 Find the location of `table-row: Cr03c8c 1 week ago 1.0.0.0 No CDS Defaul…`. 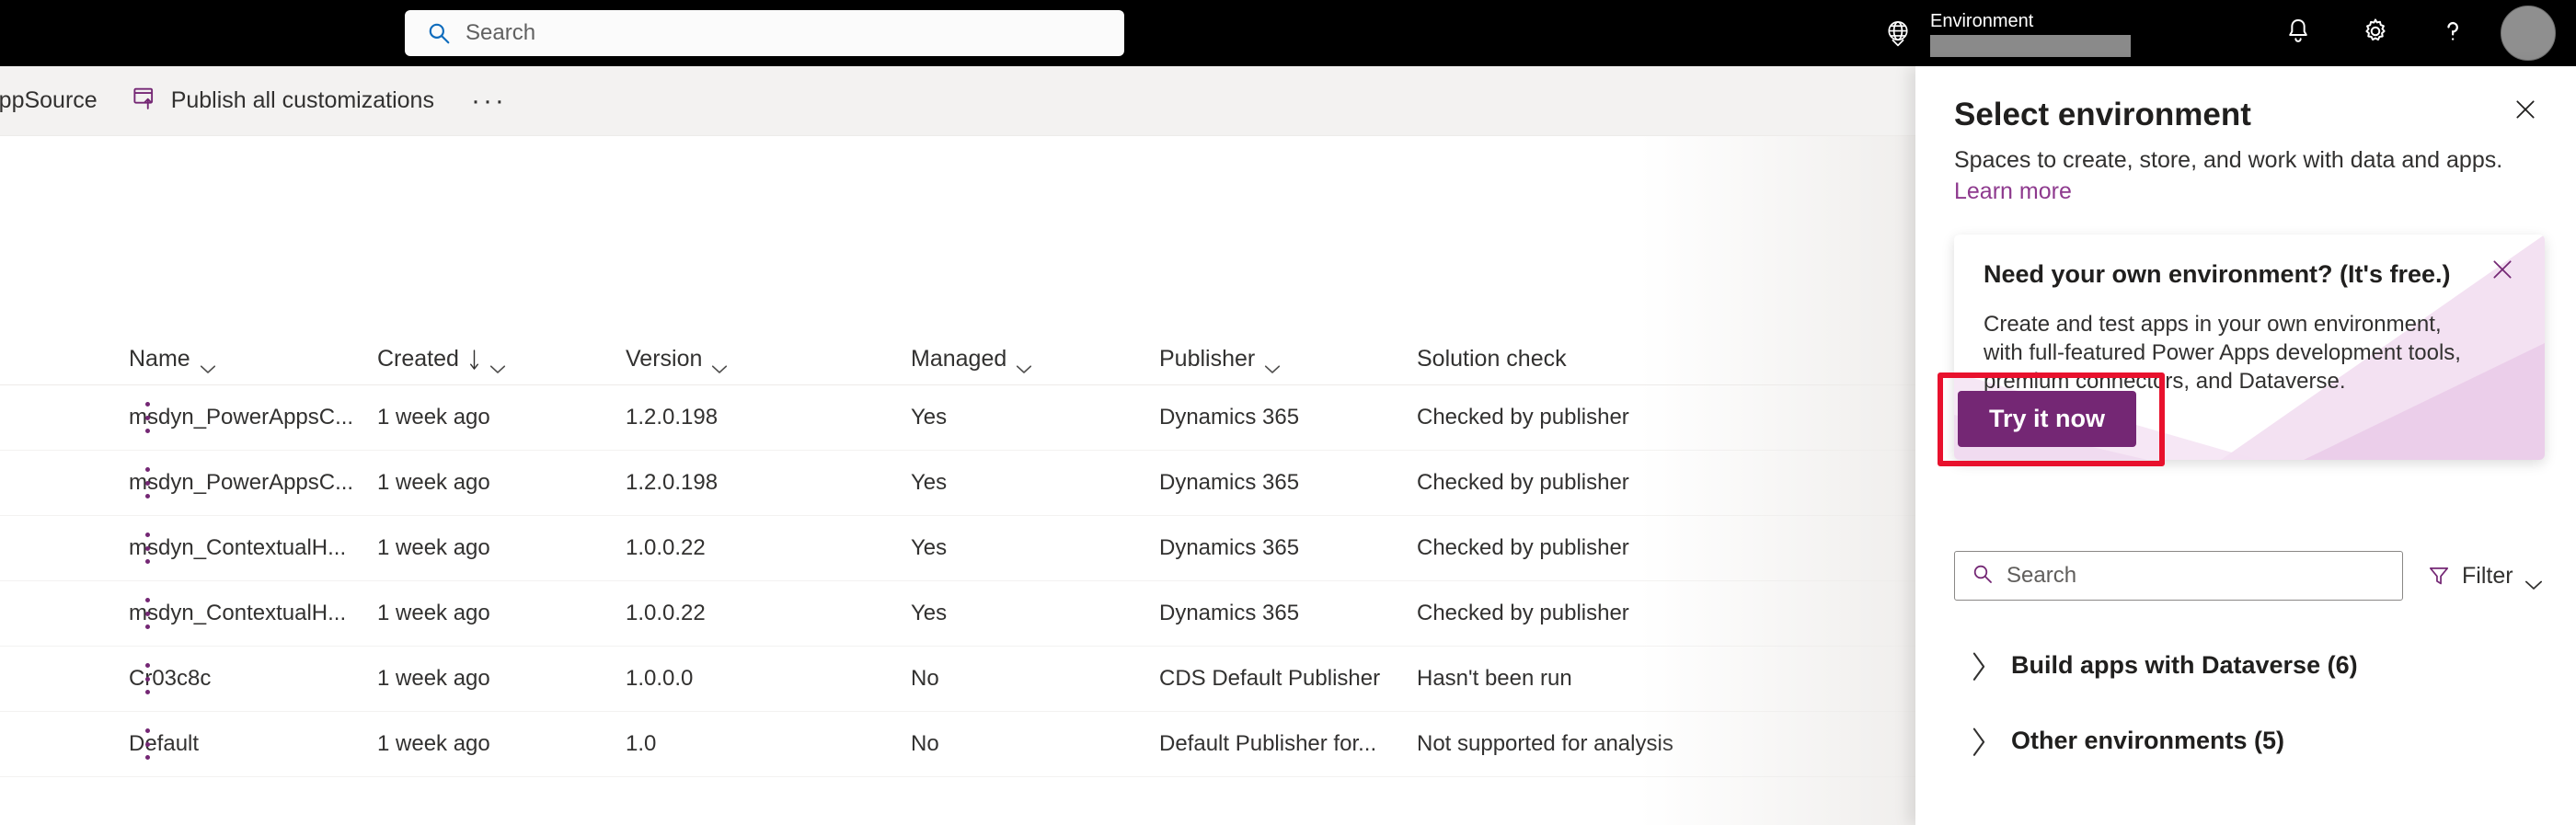

table-row: Cr03c8c 1 week ago 1.0.0.0 No CDS Defaul… is located at coordinates (957, 679).